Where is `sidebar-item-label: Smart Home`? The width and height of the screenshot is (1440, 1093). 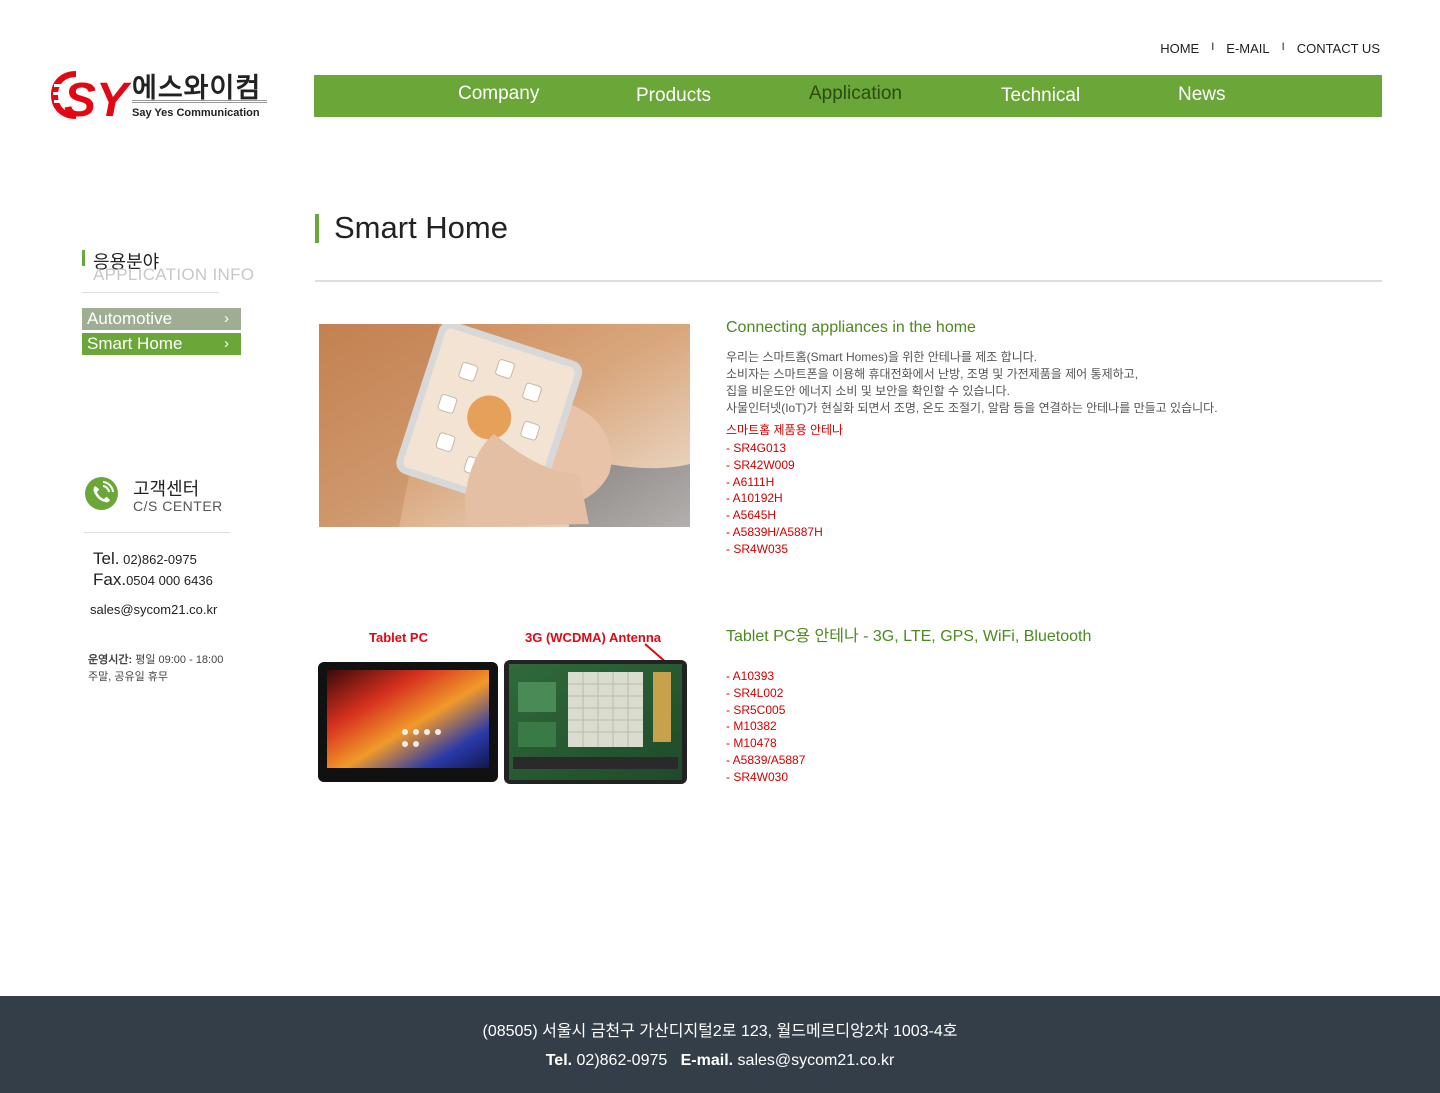 sidebar-item-label: Smart Home is located at coordinates (135, 343).